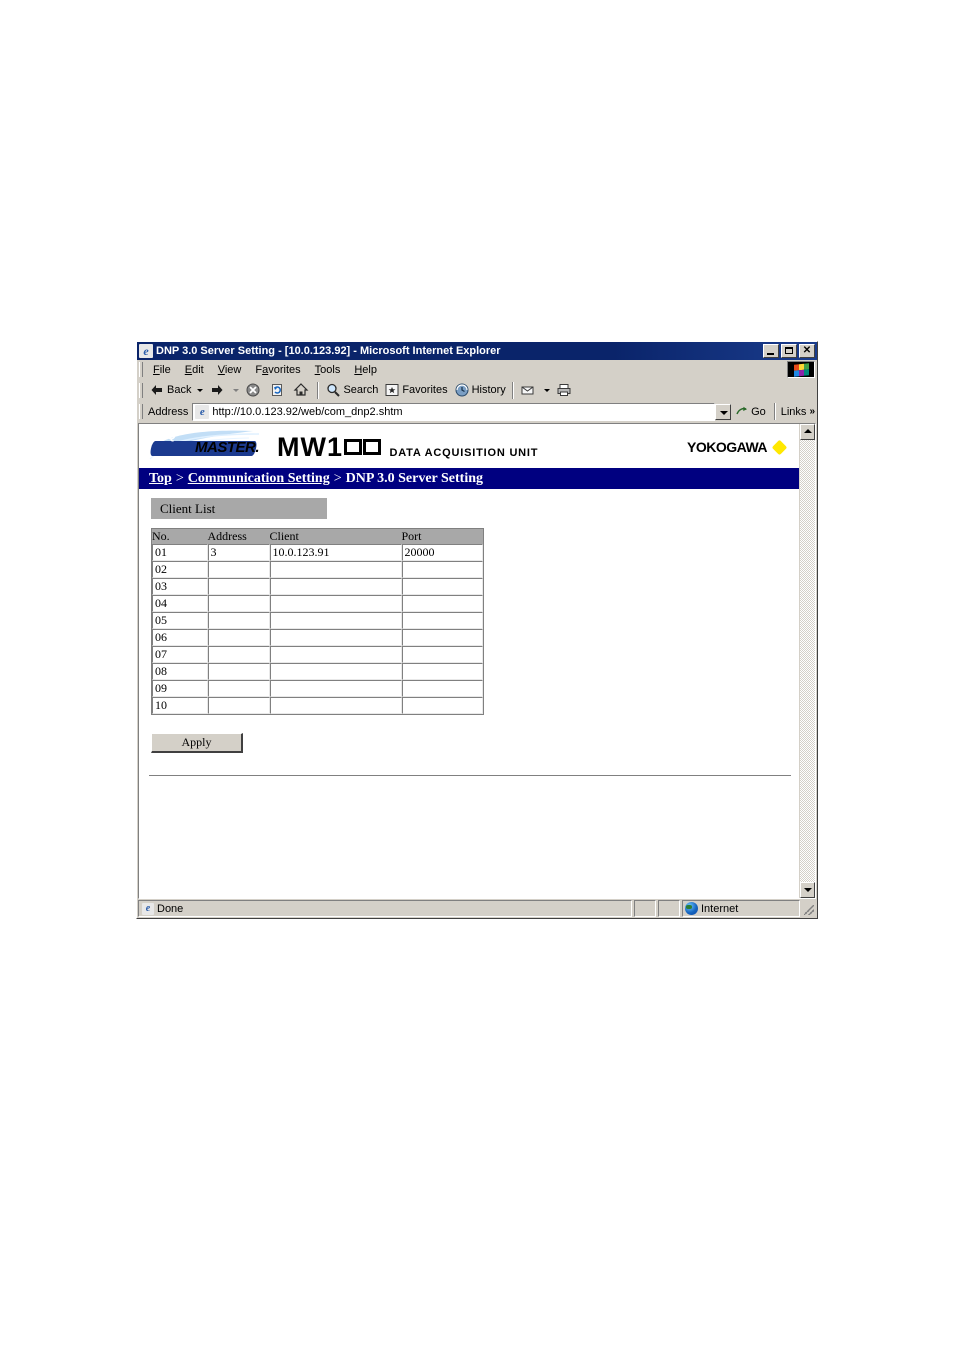  I want to click on cell-address: 3, so click(238, 552).